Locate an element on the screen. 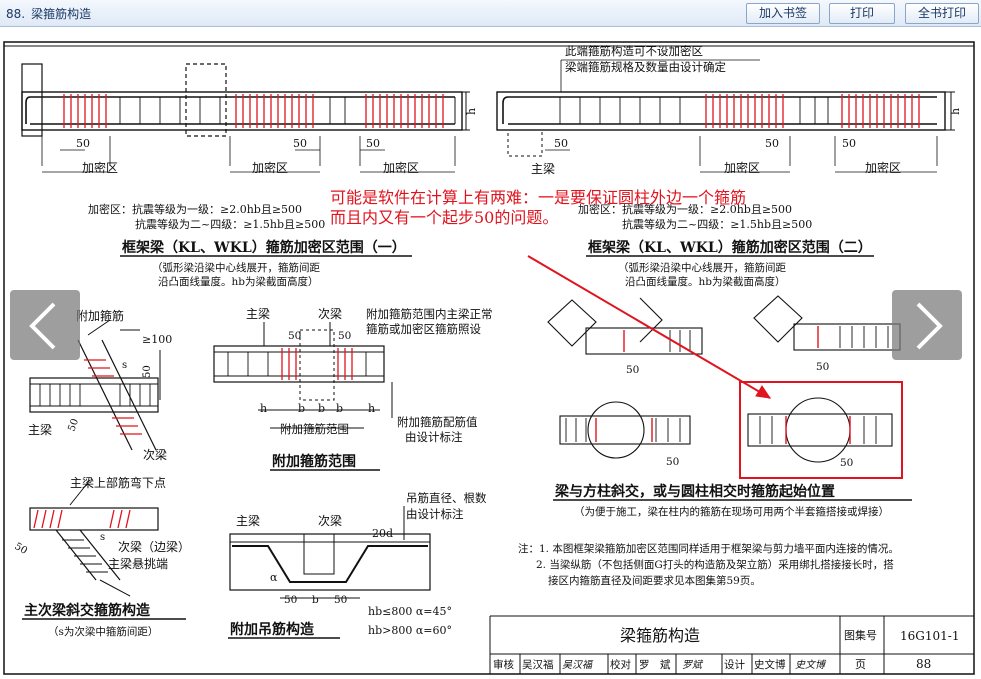 Image resolution: width=981 pixels, height=679 pixels. toolbar: 88. 梁箍筋构造 加入书签 打印 全书打印 is located at coordinates (490, 13).